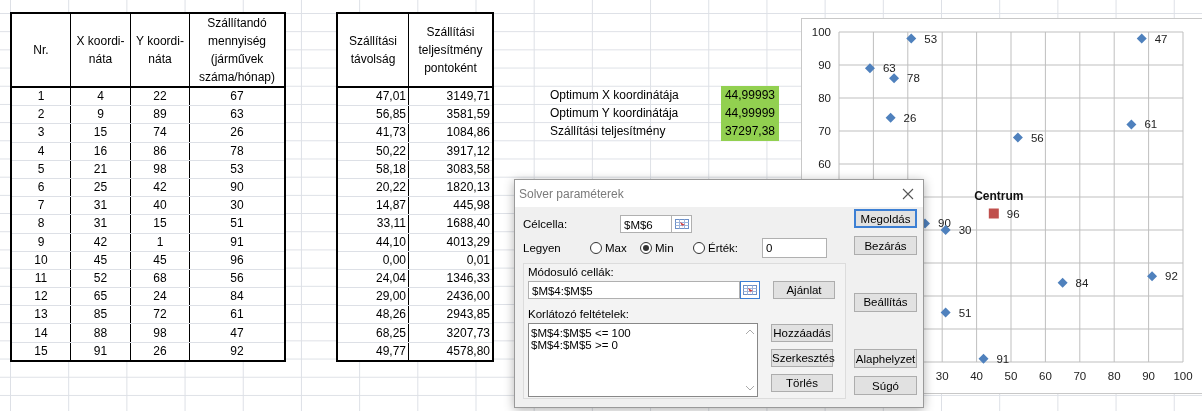 This screenshot has height=411, width=1202. Describe the element at coordinates (636, 333) in the screenshot. I see `constraint-item: $M$4:$M$5 <= 100` at that location.